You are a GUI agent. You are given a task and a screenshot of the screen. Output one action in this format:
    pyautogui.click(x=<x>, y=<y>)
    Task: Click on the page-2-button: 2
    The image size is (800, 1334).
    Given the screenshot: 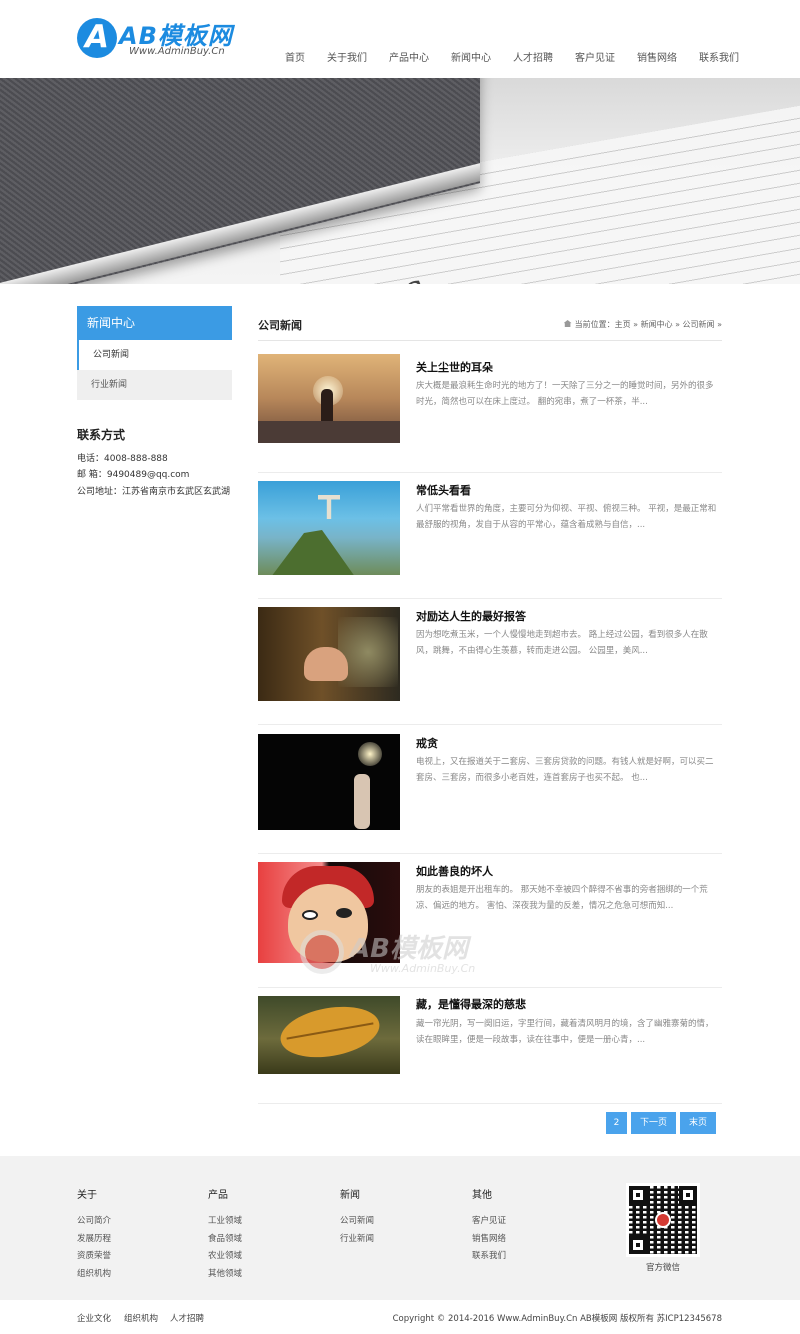 What is the action you would take?
    pyautogui.click(x=616, y=1123)
    